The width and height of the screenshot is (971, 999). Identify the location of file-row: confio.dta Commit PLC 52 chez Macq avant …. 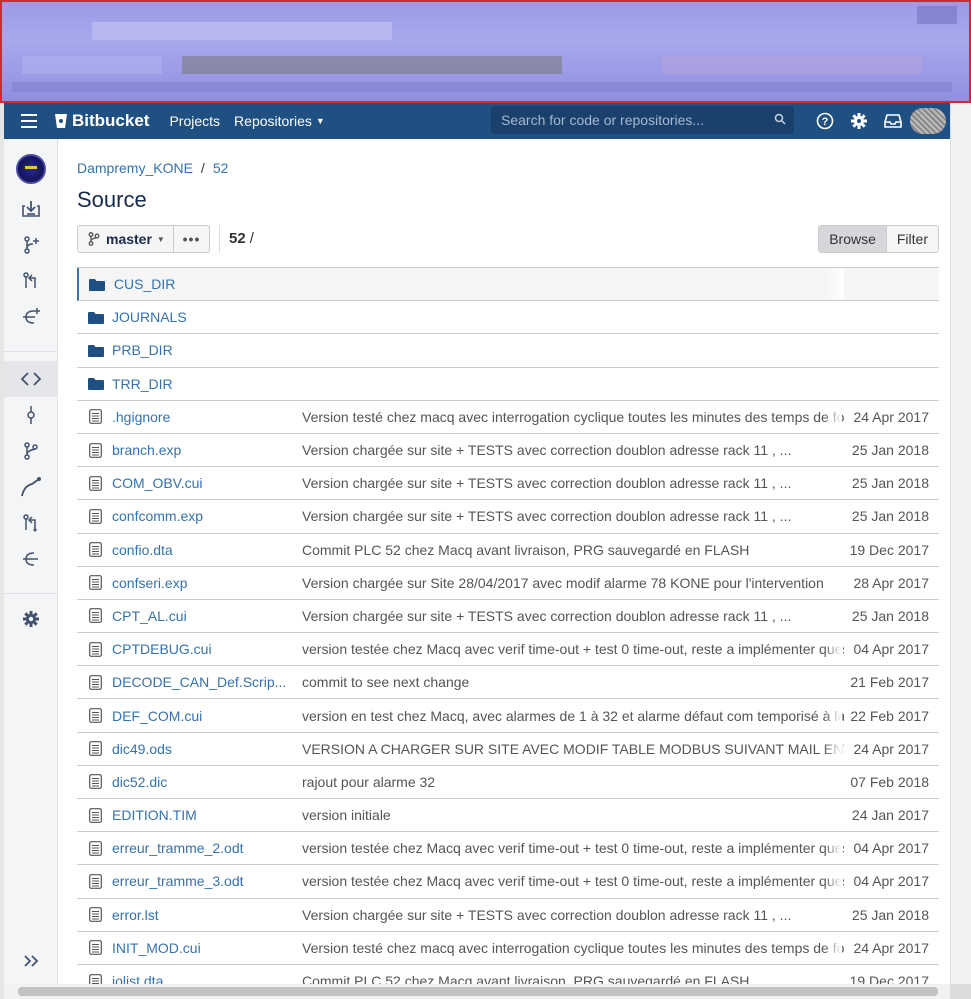
(508, 550).